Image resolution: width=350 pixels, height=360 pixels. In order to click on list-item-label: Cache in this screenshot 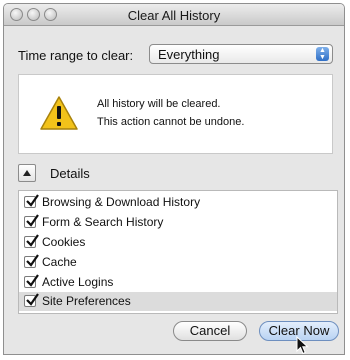, I will do `click(59, 262)`.